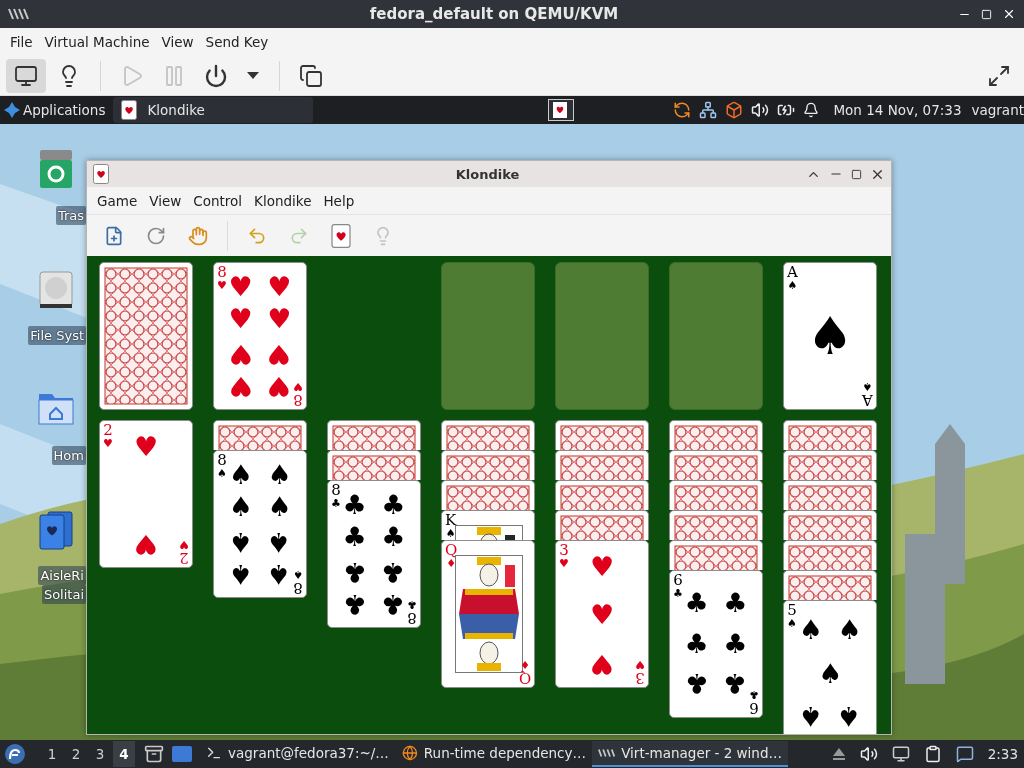 This screenshot has width=1024, height=768. I want to click on applications-menu: Applications, so click(55, 110).